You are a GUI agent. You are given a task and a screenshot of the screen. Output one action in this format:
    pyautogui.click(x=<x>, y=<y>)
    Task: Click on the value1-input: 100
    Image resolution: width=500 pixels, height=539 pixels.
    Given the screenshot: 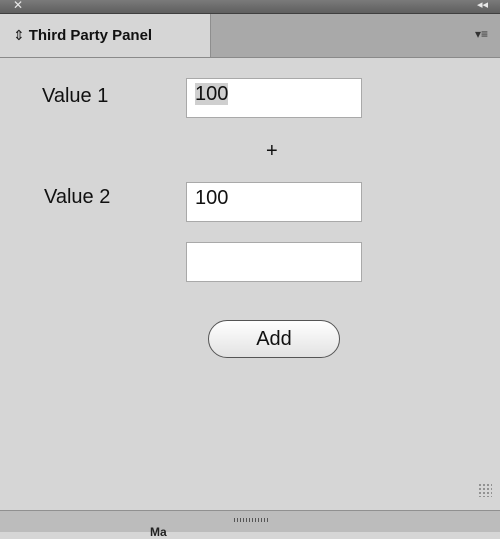 What is the action you would take?
    pyautogui.click(x=274, y=98)
    